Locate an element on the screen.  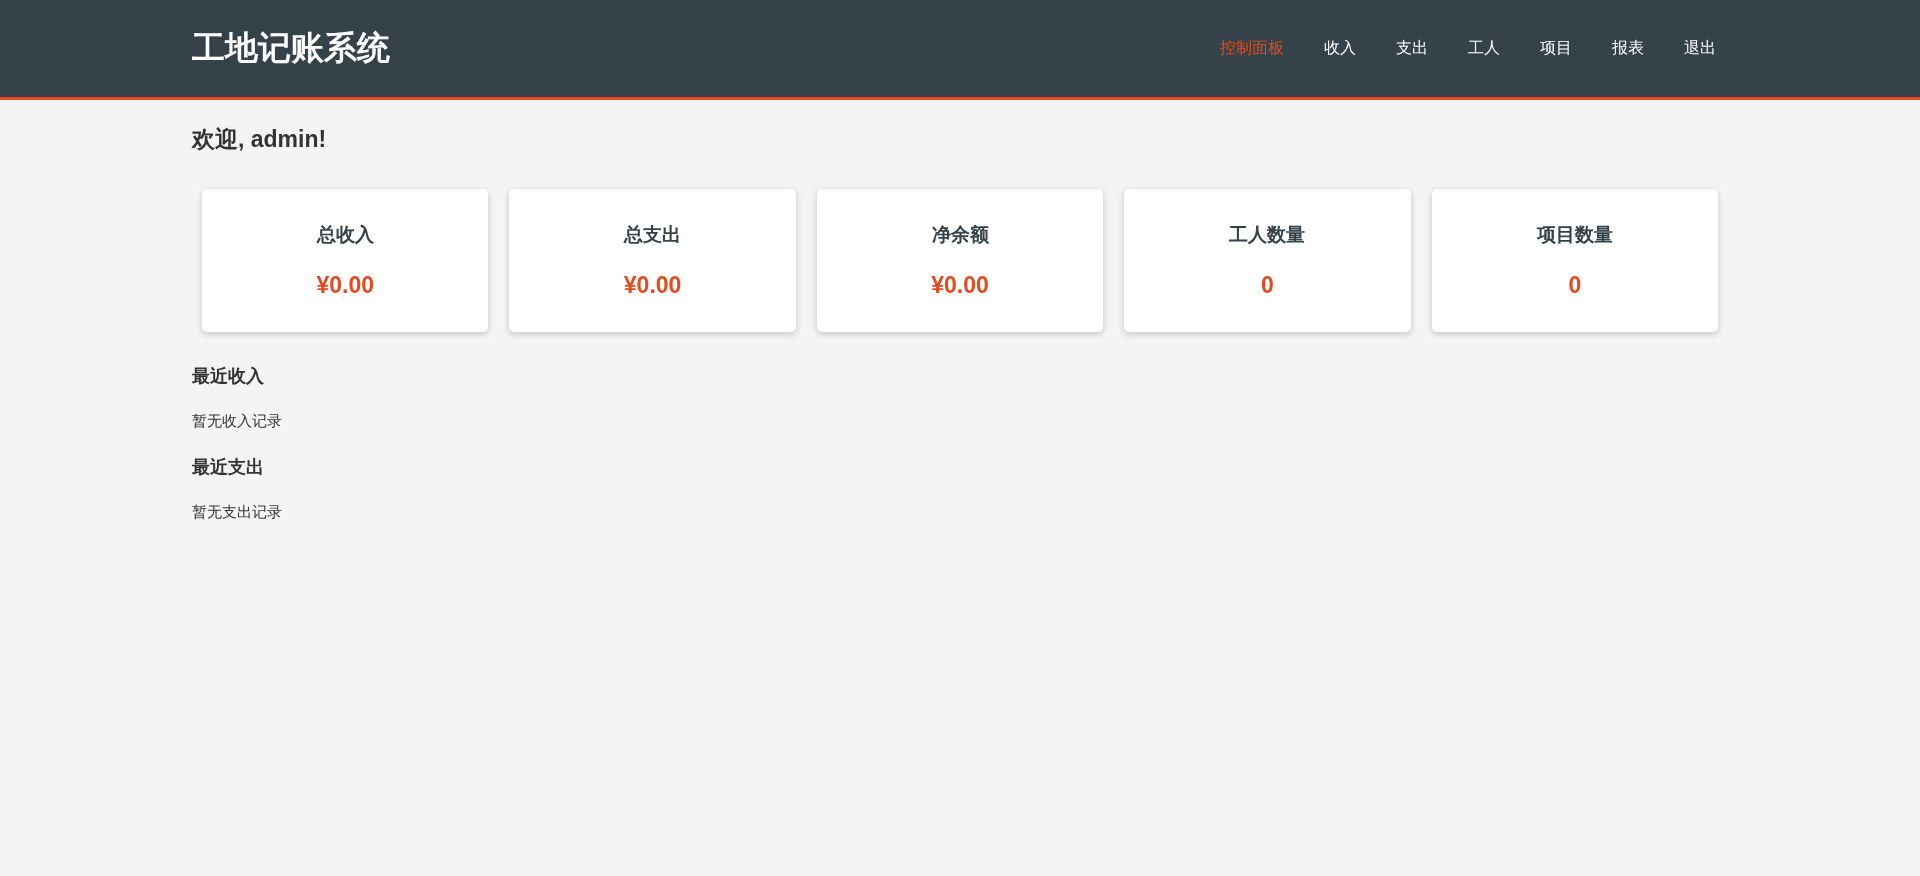
stat-label: 总收入 is located at coordinates (345, 235).